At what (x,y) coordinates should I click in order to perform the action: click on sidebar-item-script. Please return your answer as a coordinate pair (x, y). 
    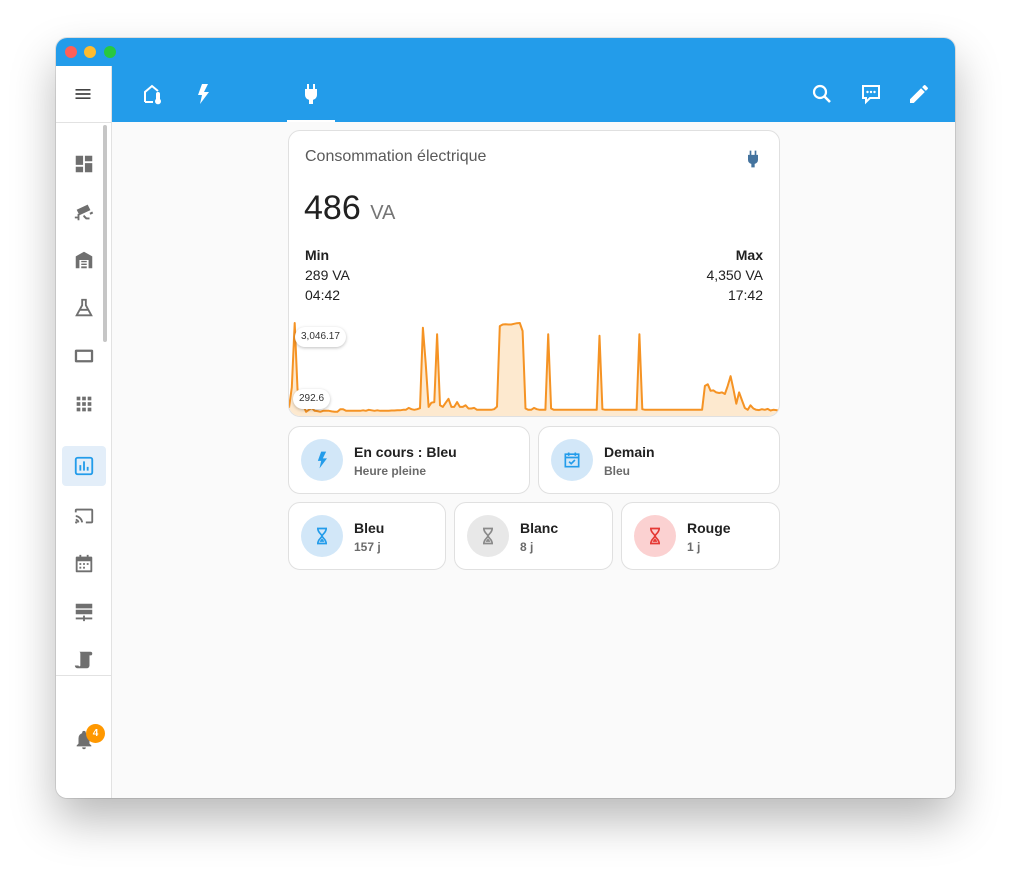
    Looking at the image, I should click on (84, 660).